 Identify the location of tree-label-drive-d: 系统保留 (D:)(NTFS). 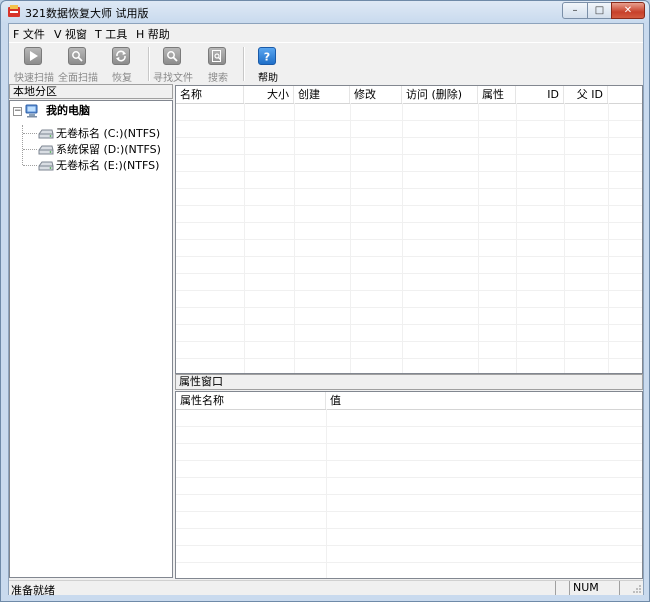
(108, 149).